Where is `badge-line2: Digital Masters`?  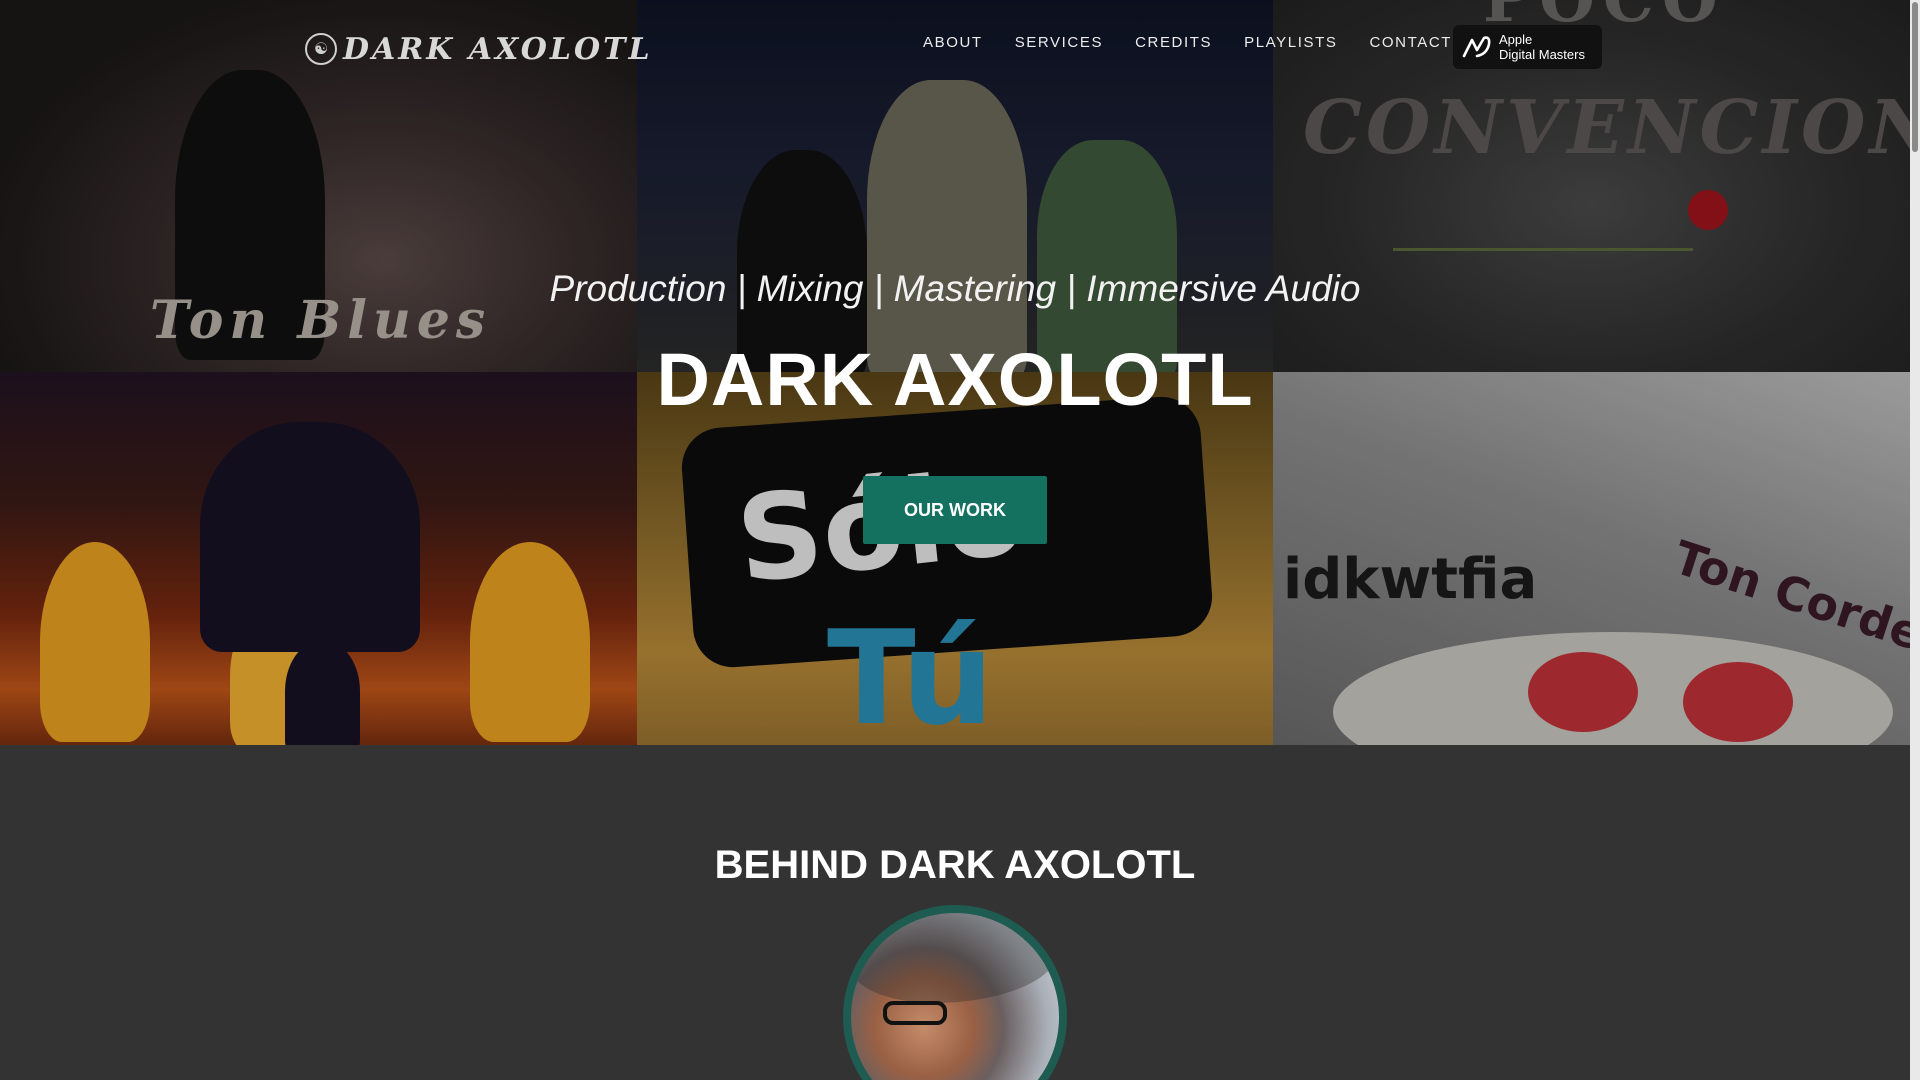 badge-line2: Digital Masters is located at coordinates (1542, 54).